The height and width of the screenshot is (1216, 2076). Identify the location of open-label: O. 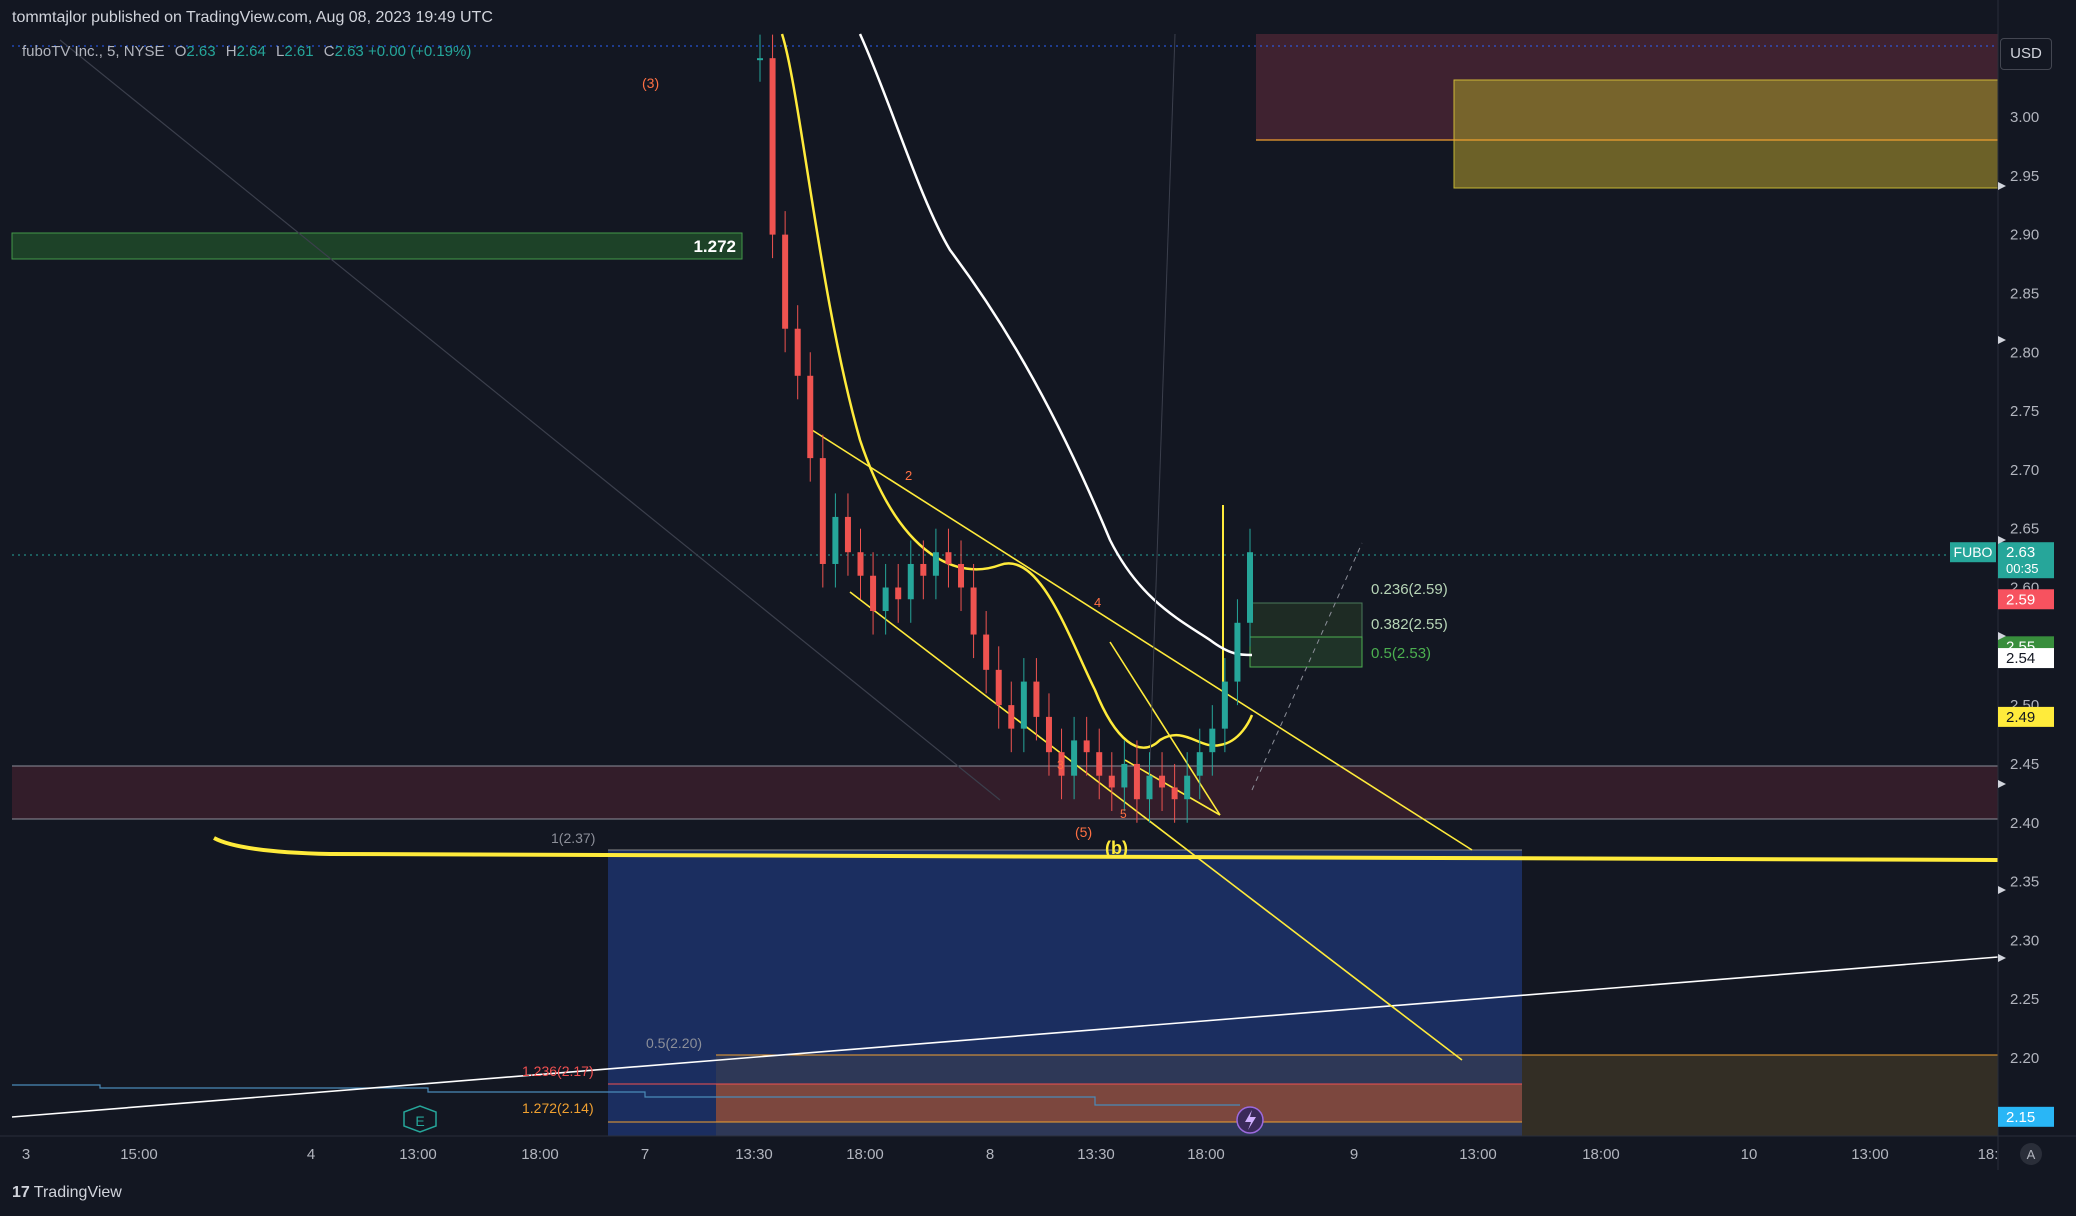
(180, 51).